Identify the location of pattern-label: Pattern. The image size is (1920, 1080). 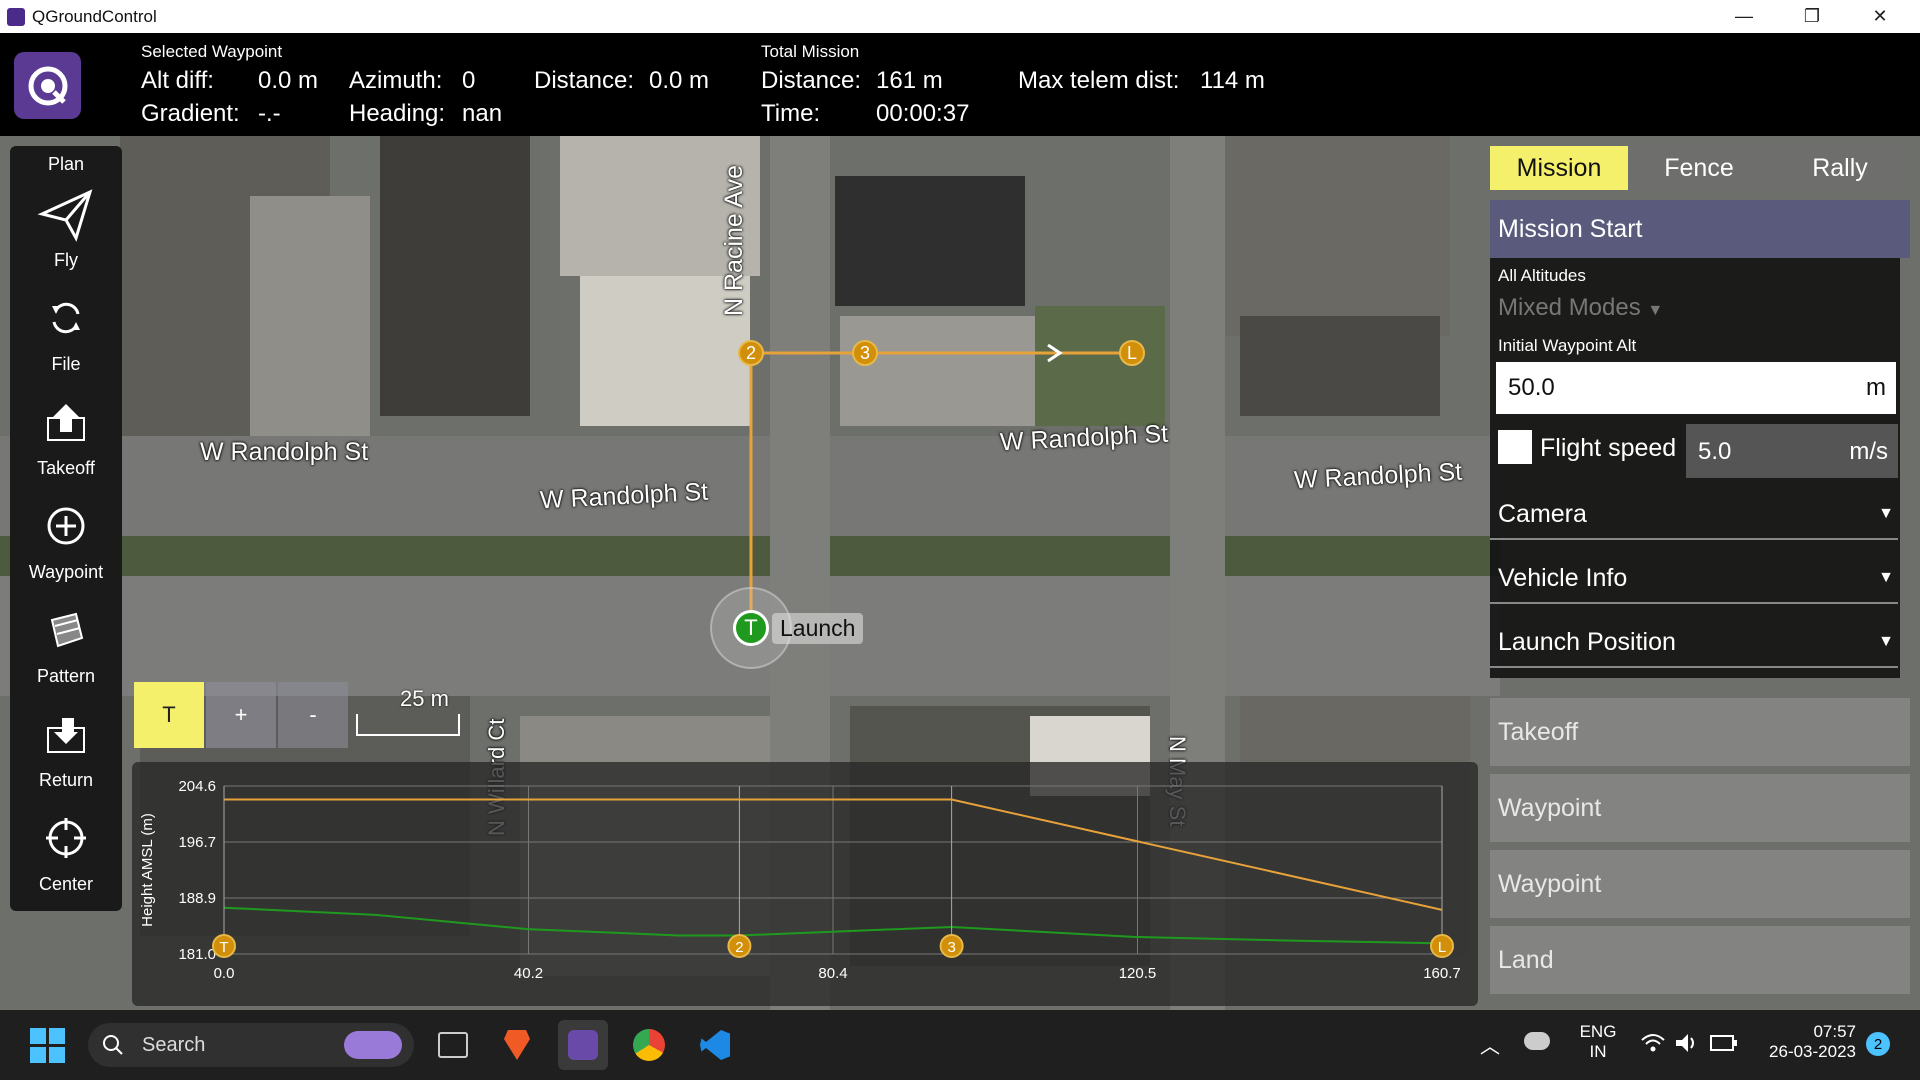
(66, 676).